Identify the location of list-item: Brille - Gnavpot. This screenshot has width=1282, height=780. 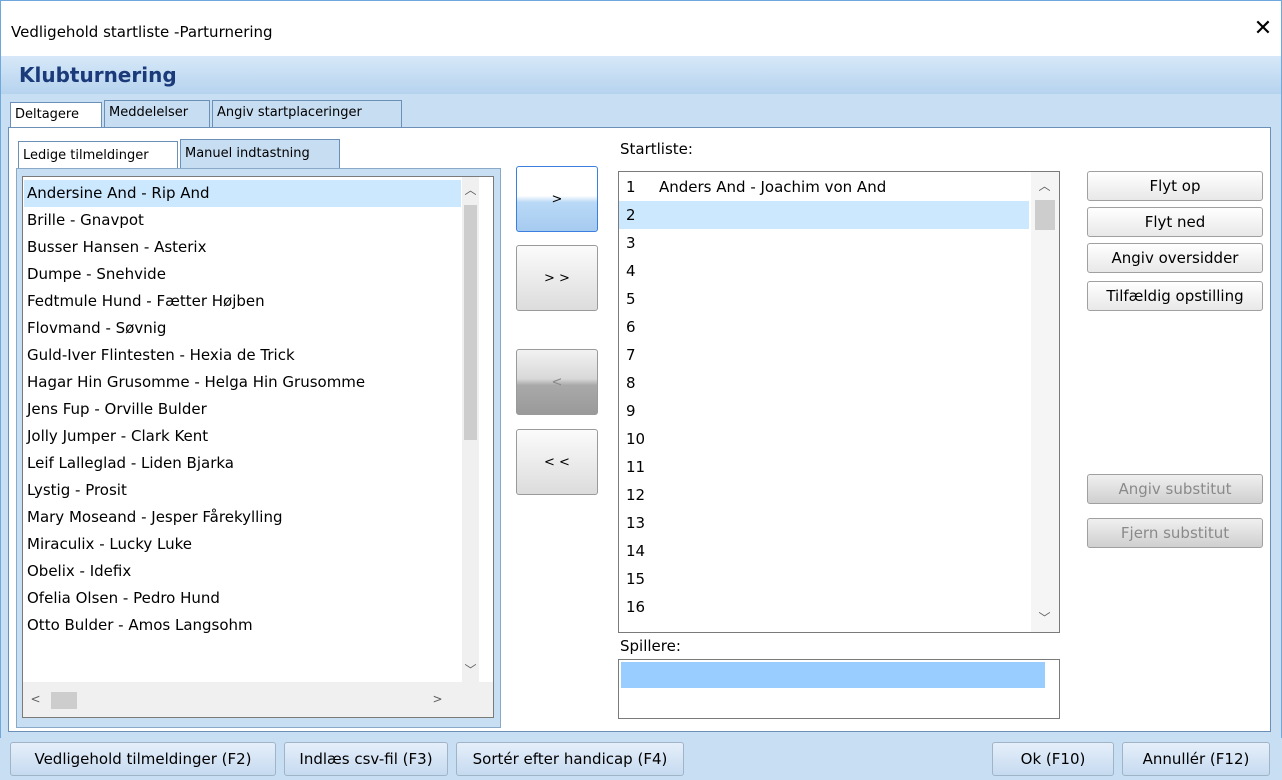
(85, 220).